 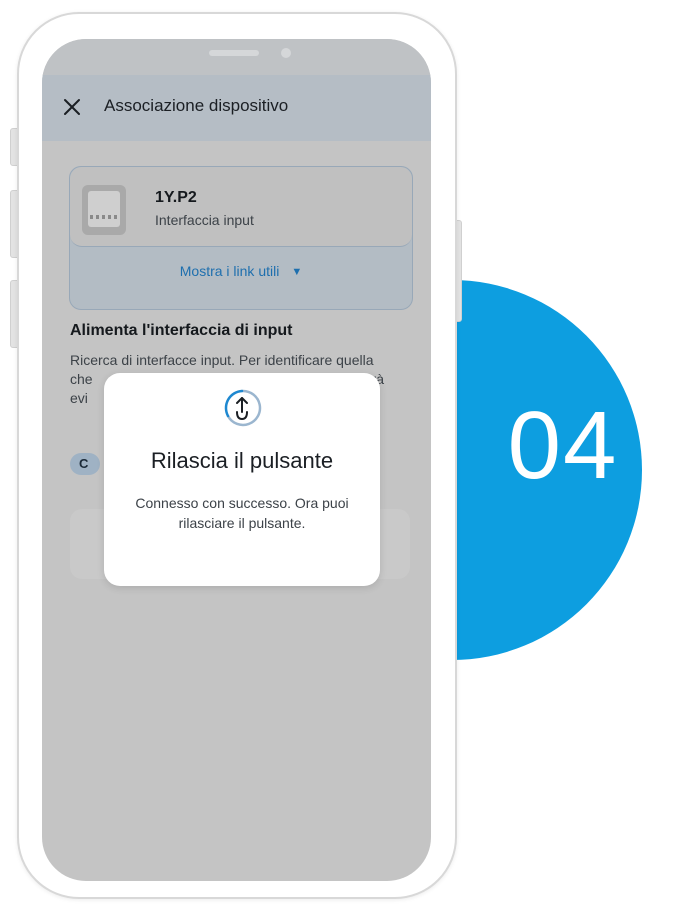 I want to click on dialog-title: Rilascia il pulsante, so click(x=242, y=460).